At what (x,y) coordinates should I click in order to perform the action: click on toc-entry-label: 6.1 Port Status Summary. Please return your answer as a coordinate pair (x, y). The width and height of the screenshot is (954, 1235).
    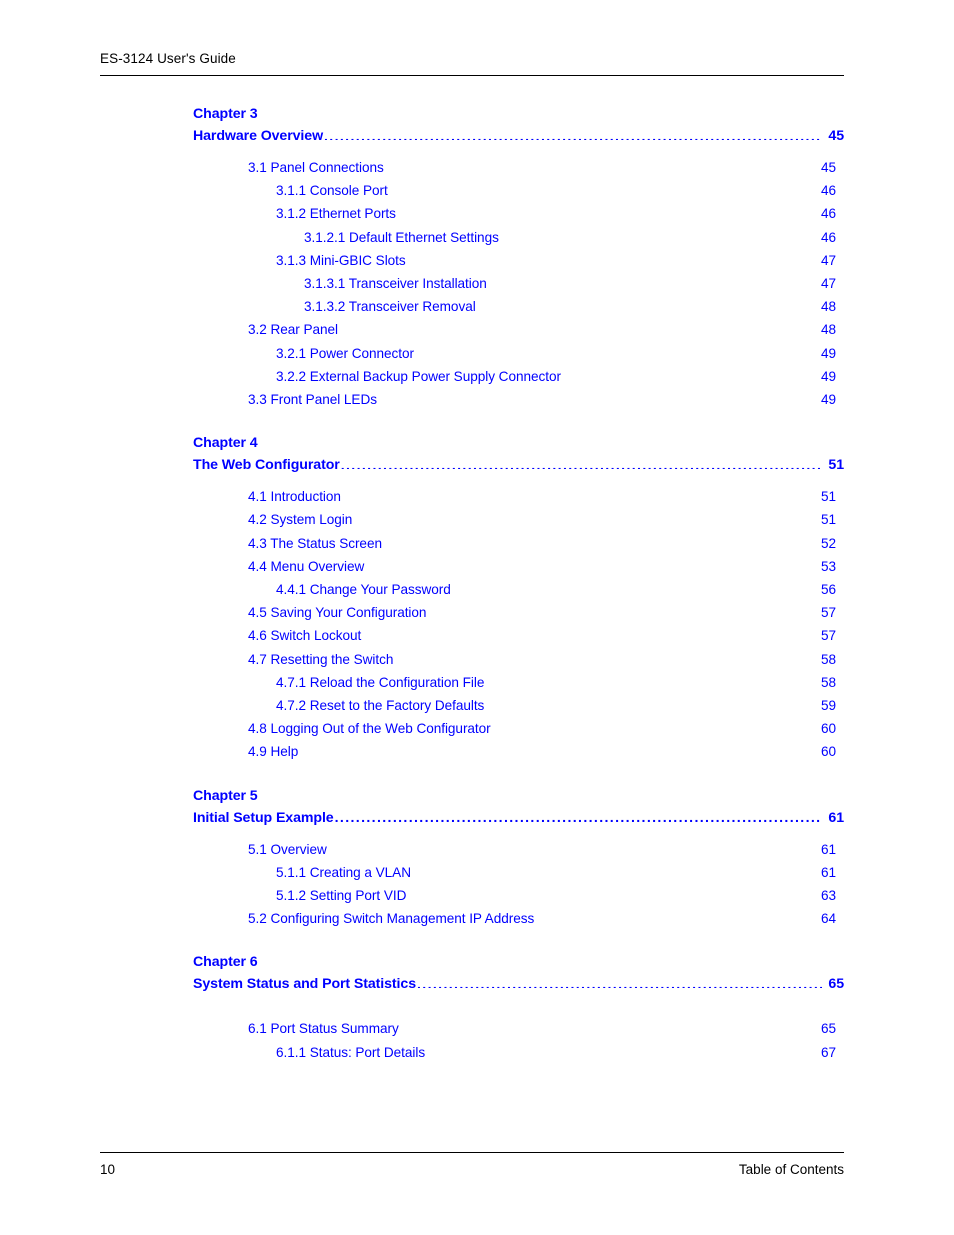
    Looking at the image, I should click on (323, 1029).